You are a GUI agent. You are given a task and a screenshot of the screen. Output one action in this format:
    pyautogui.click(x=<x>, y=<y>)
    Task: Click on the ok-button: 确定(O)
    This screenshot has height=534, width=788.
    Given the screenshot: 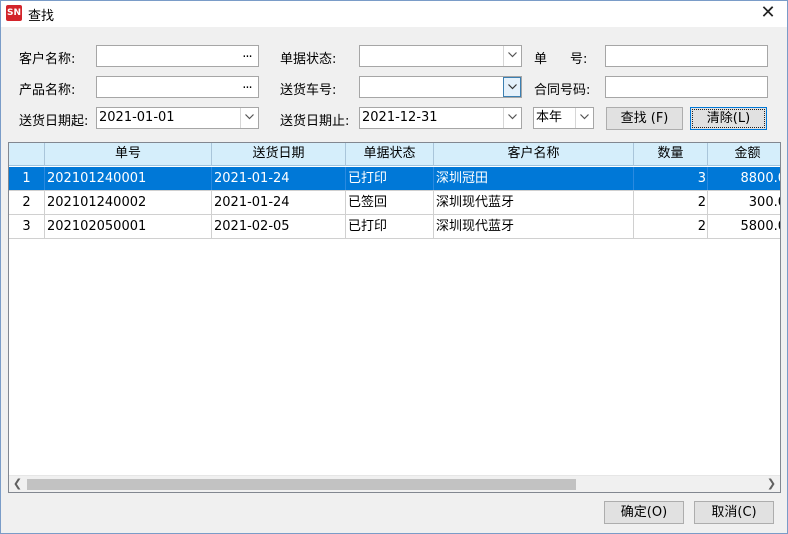 What is the action you would take?
    pyautogui.click(x=644, y=512)
    